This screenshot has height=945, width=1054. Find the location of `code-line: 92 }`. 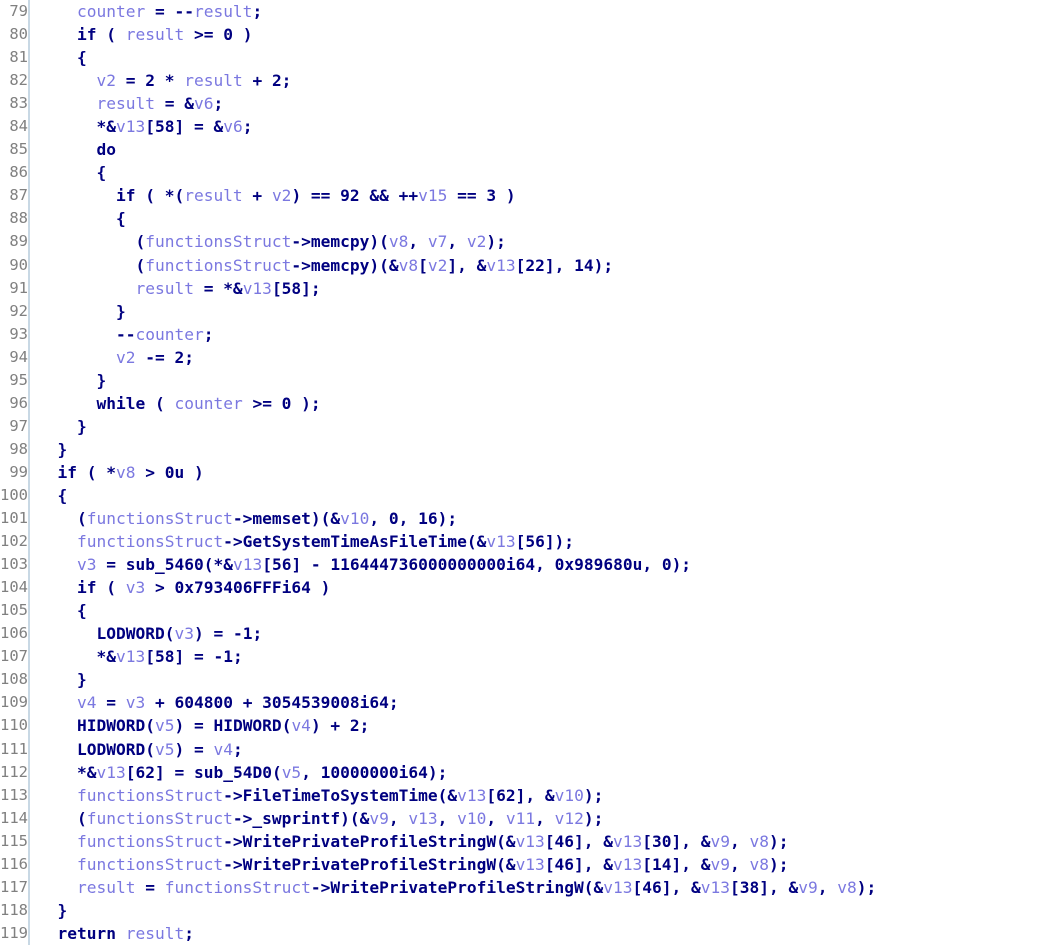

code-line: 92 } is located at coordinates (527, 311).